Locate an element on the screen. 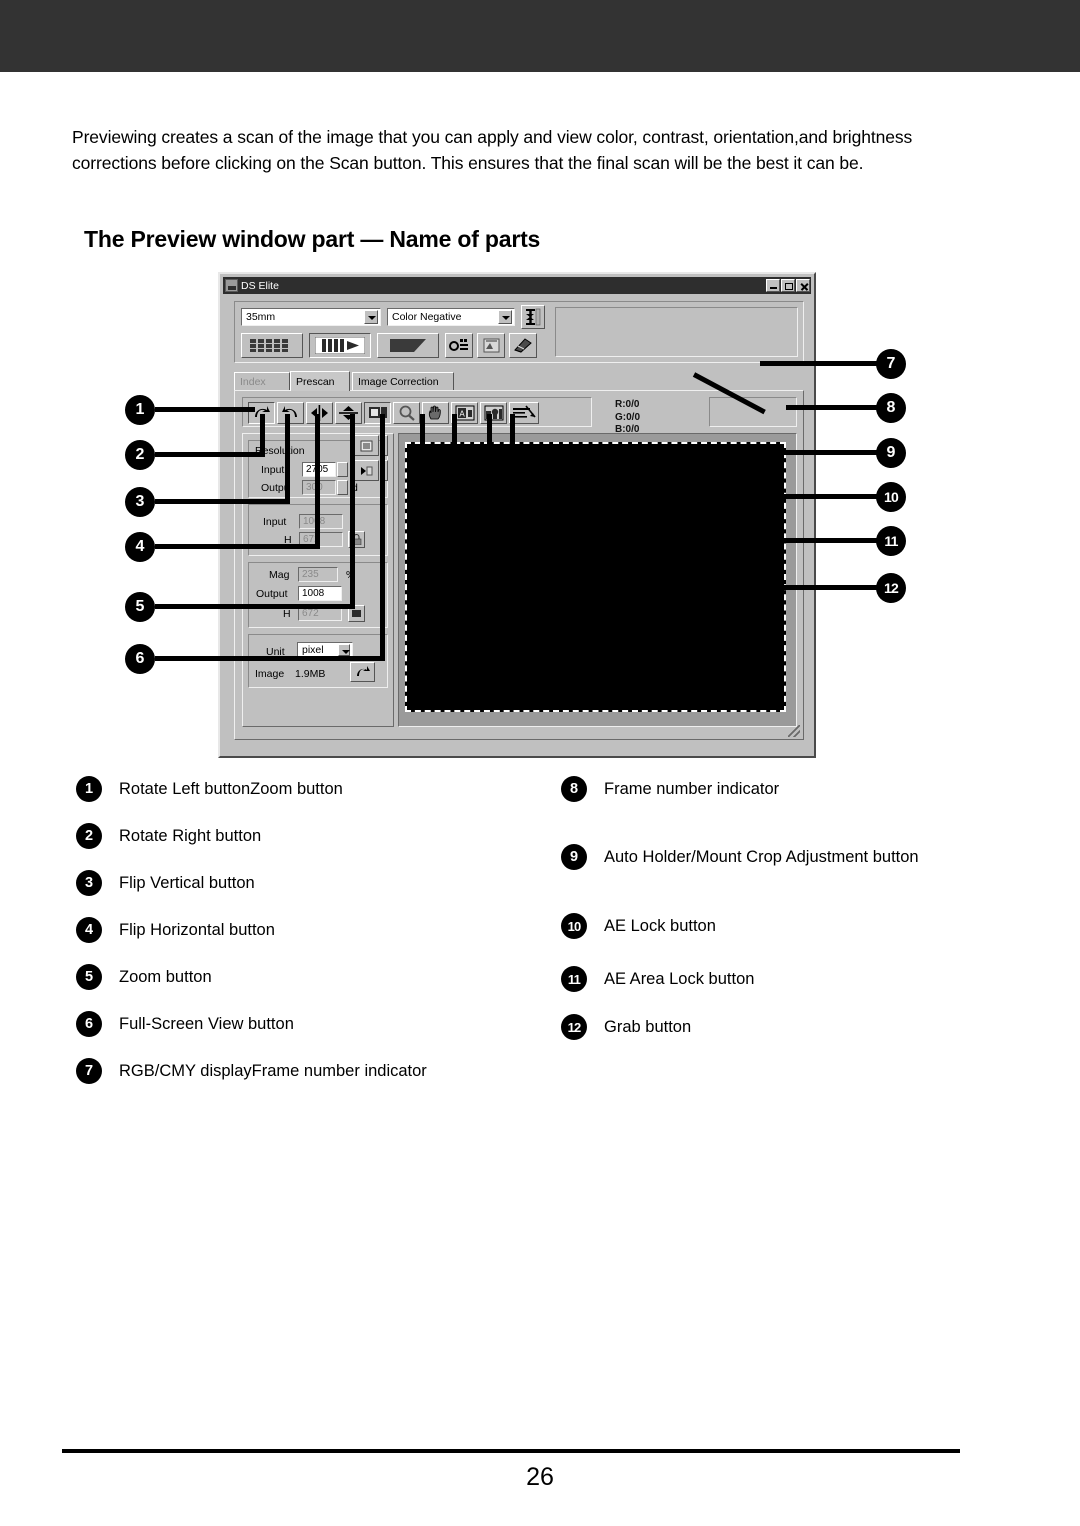  leader-line-3b is located at coordinates (287, 459).